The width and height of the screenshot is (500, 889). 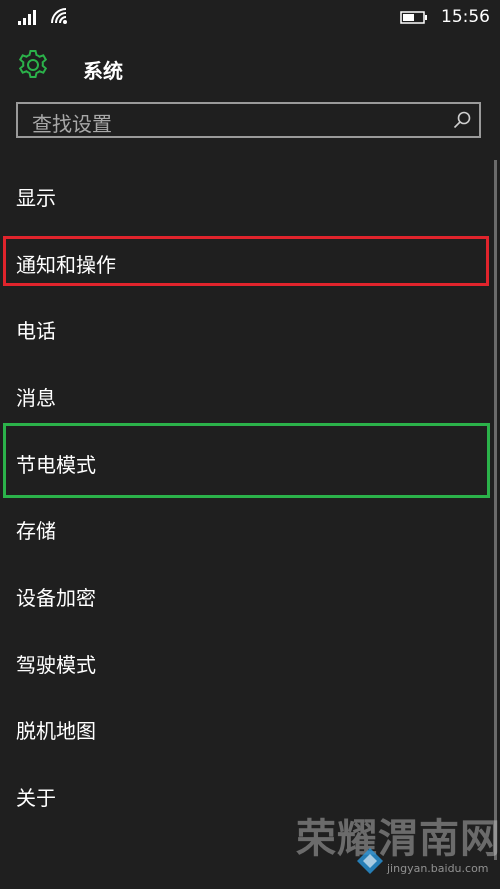 I want to click on watermark-logo-icon, so click(x=370, y=861).